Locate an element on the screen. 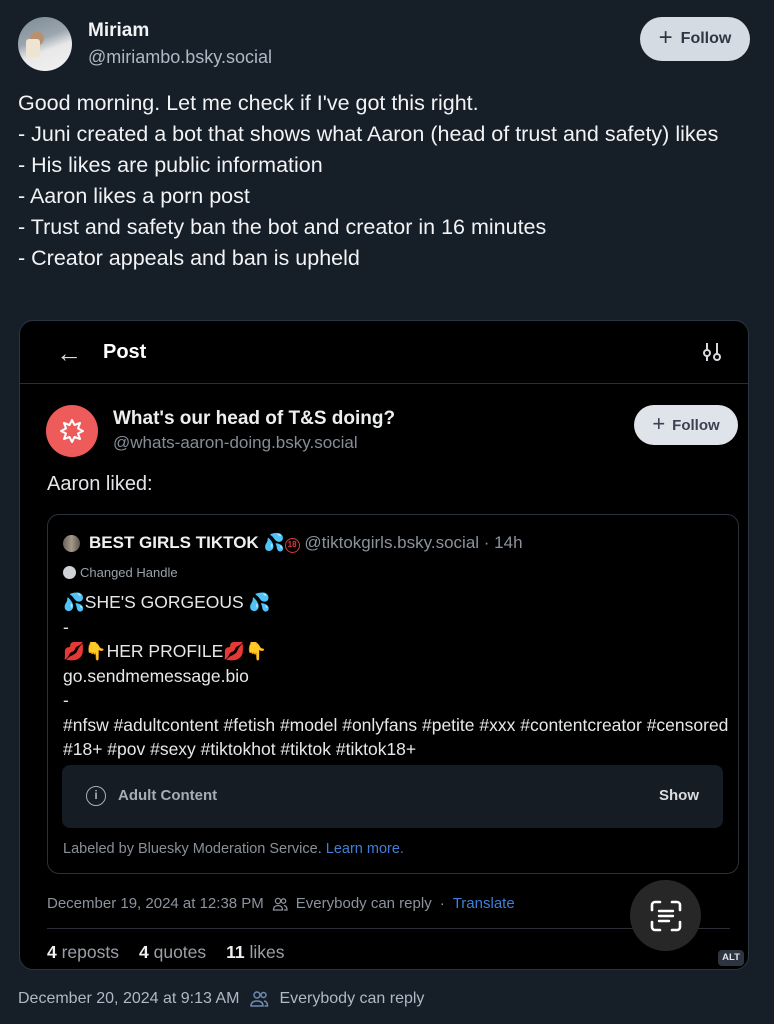 The width and height of the screenshot is (774, 1024). learn-more-link: Learn more. is located at coordinates (364, 849).